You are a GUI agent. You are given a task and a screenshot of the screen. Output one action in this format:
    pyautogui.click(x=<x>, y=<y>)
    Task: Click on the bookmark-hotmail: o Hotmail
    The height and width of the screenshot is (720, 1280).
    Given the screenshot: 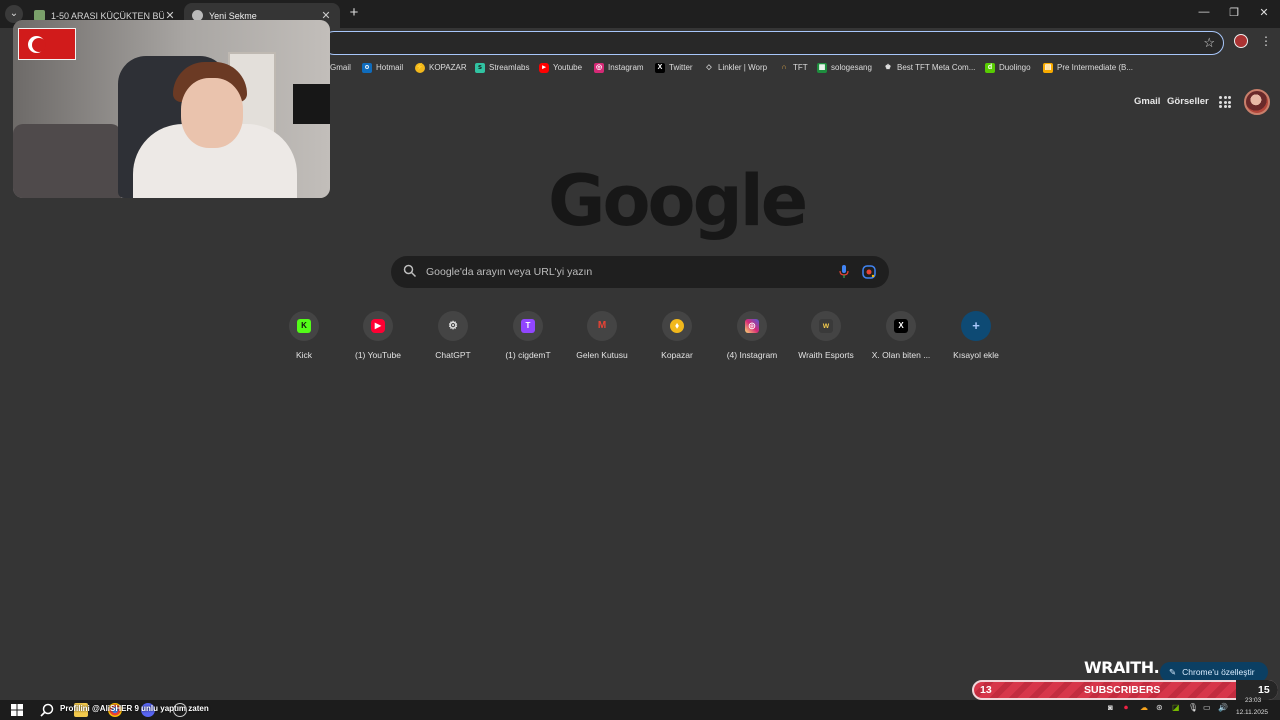 What is the action you would take?
    pyautogui.click(x=382, y=67)
    